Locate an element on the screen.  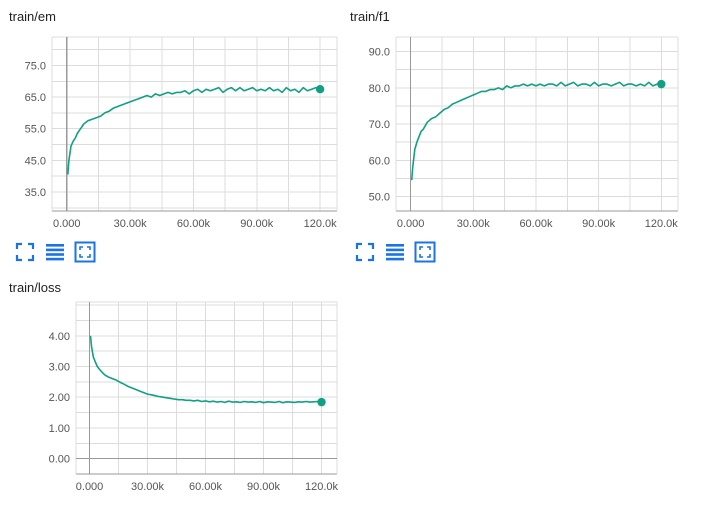
y-tick-label: 1.00 is located at coordinates (59, 429).